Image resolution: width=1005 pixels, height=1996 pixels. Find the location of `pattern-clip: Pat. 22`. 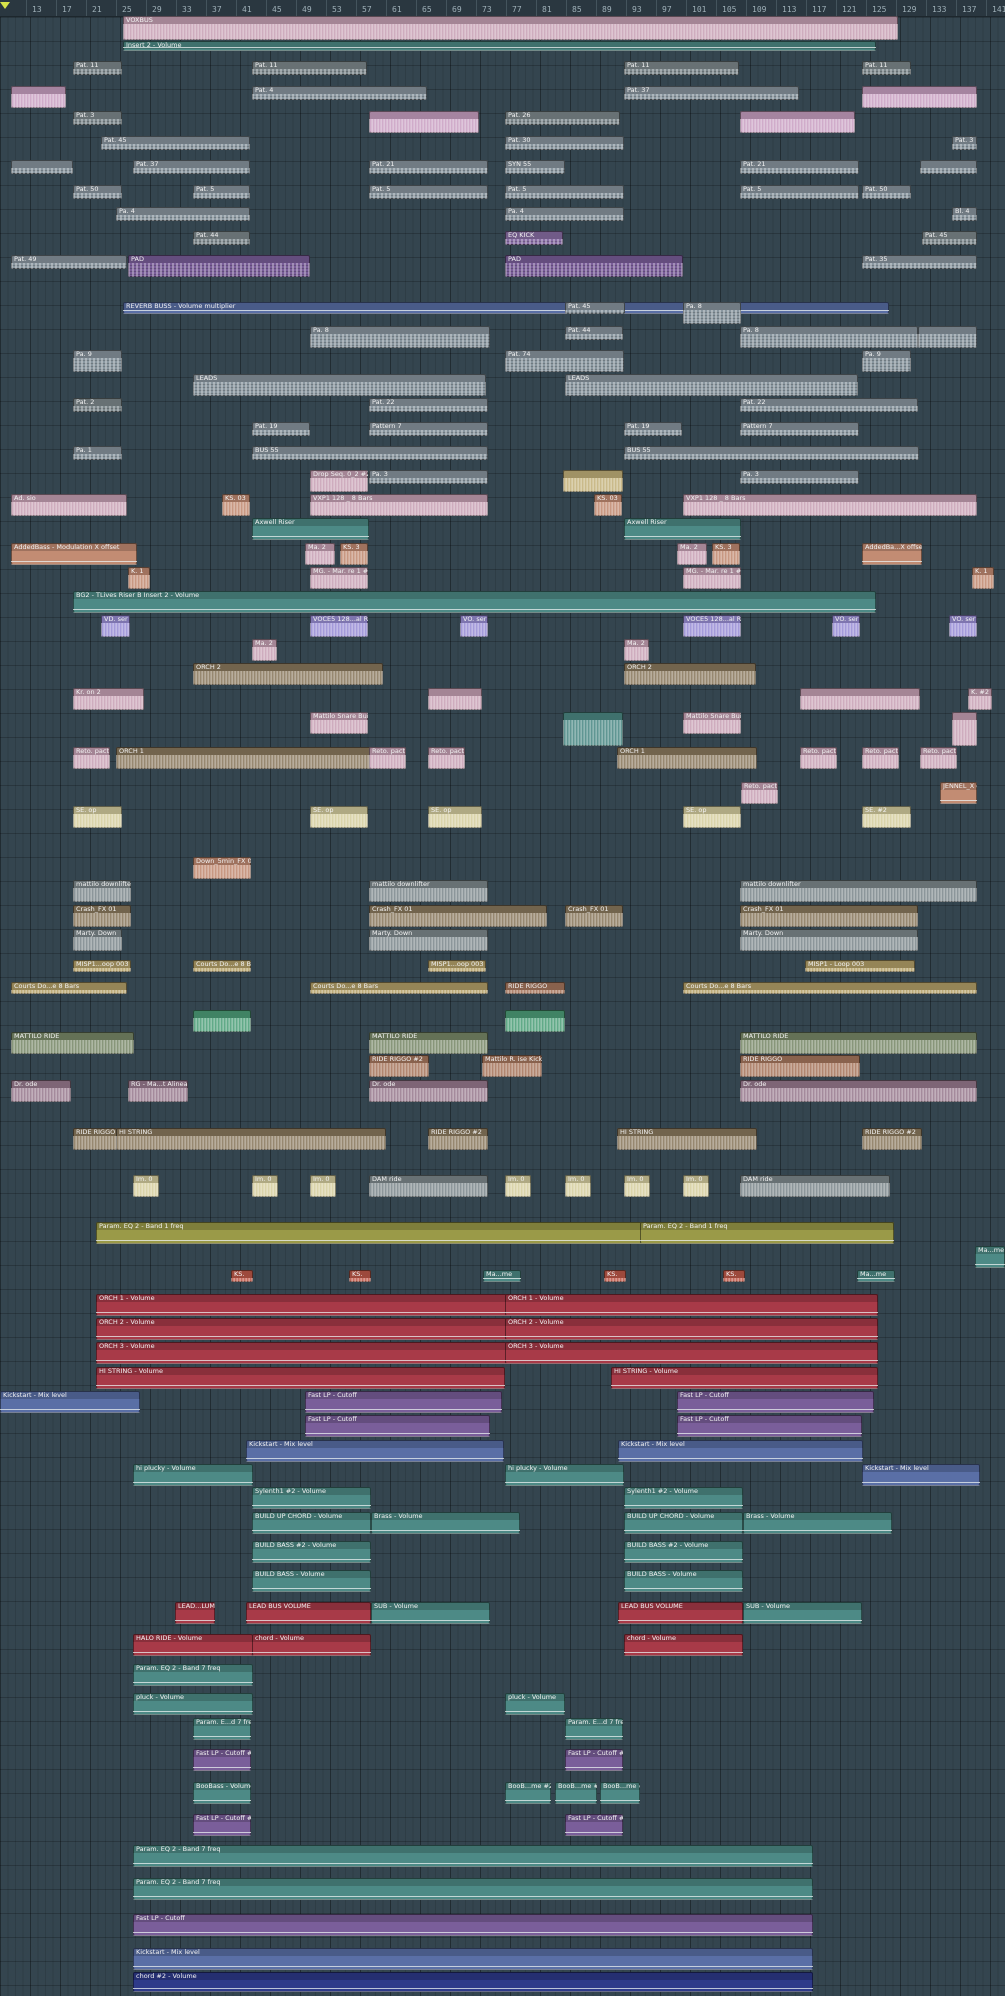

pattern-clip: Pat. 22 is located at coordinates (428, 405).